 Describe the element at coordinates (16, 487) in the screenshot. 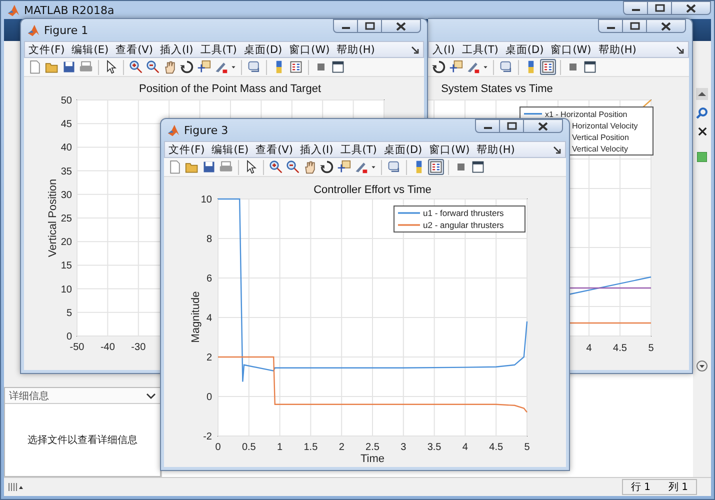

I see `grip-icon` at that location.